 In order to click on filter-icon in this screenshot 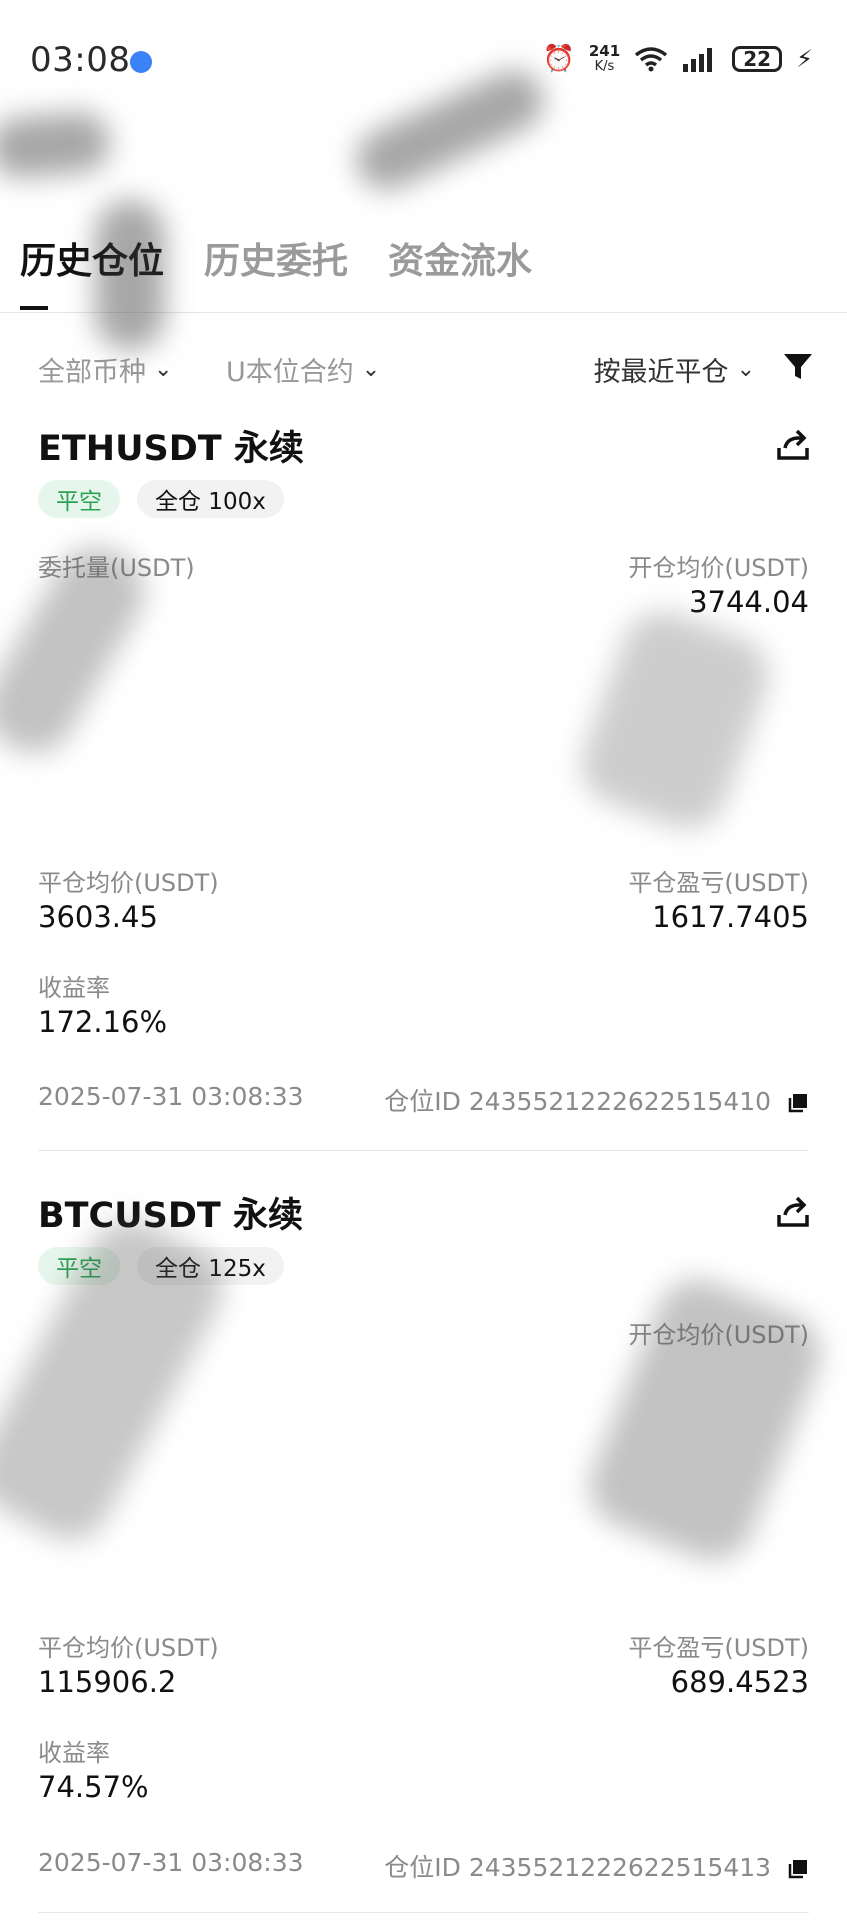, I will do `click(798, 367)`.